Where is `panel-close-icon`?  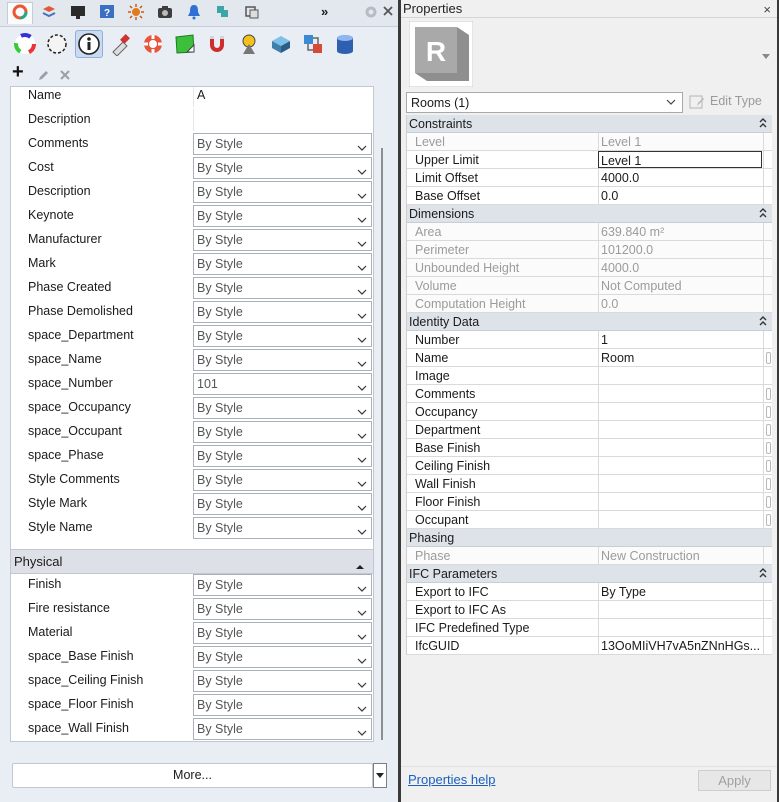
panel-close-icon is located at coordinates (388, 12).